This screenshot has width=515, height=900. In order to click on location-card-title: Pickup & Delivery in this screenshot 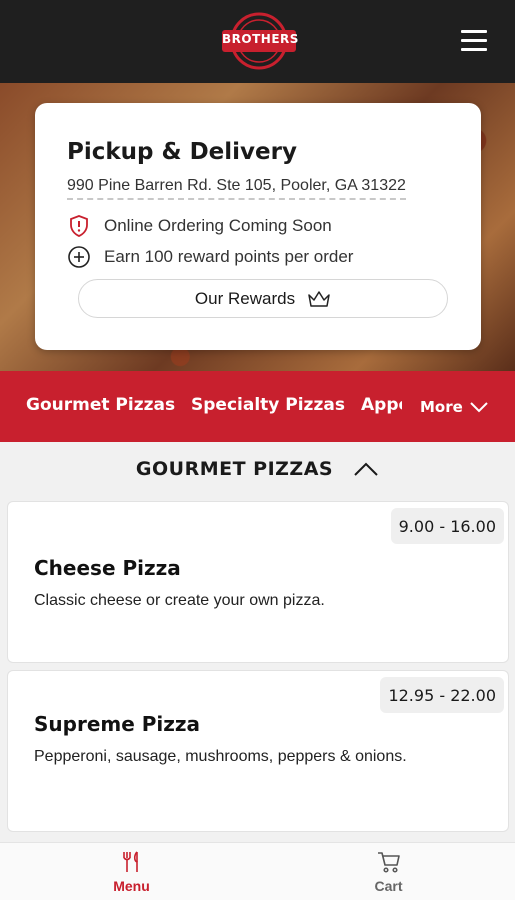, I will do `click(182, 152)`.